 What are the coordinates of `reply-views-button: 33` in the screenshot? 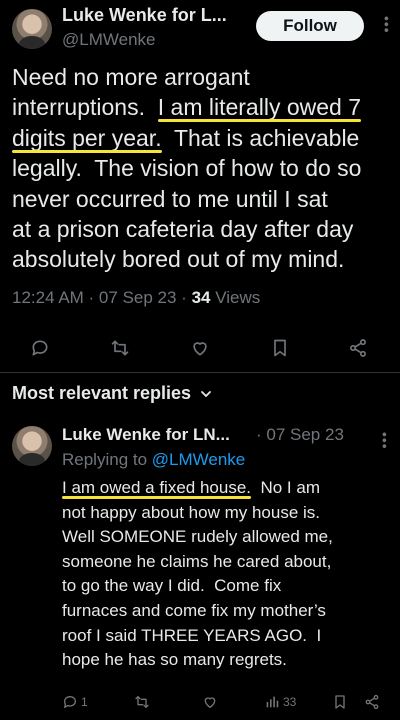 It's located at (280, 702).